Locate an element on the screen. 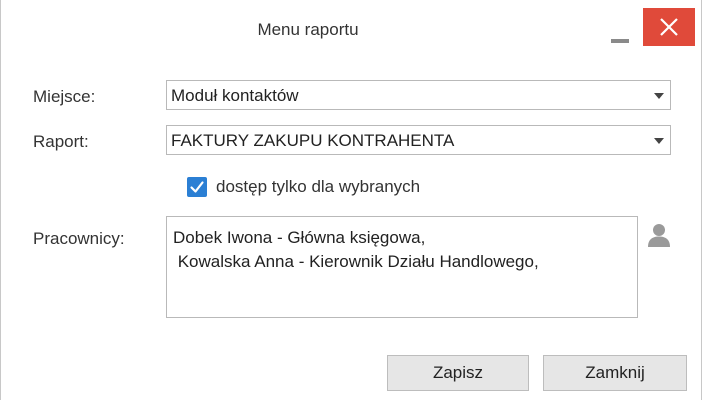 The image size is (702, 400). select-users-button is located at coordinates (659, 235).